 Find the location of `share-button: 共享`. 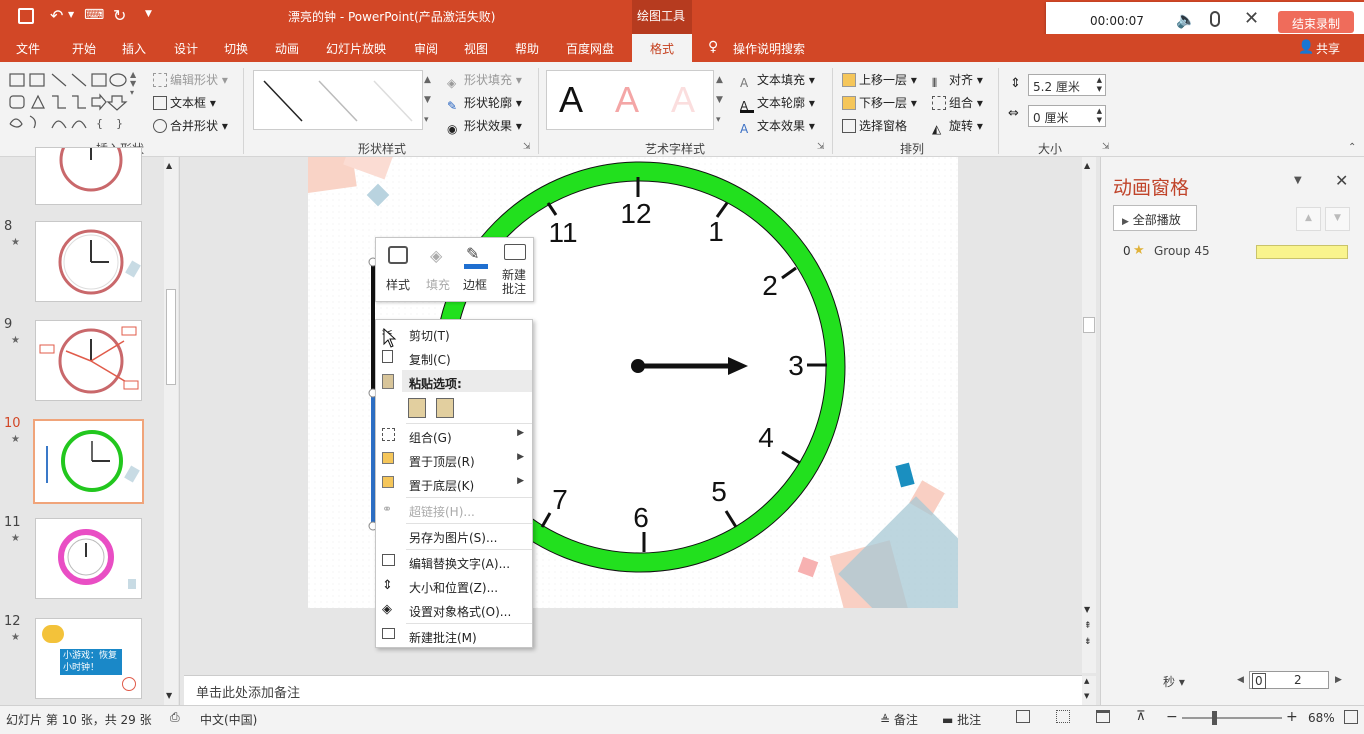

share-button: 共享 is located at coordinates (1328, 48).